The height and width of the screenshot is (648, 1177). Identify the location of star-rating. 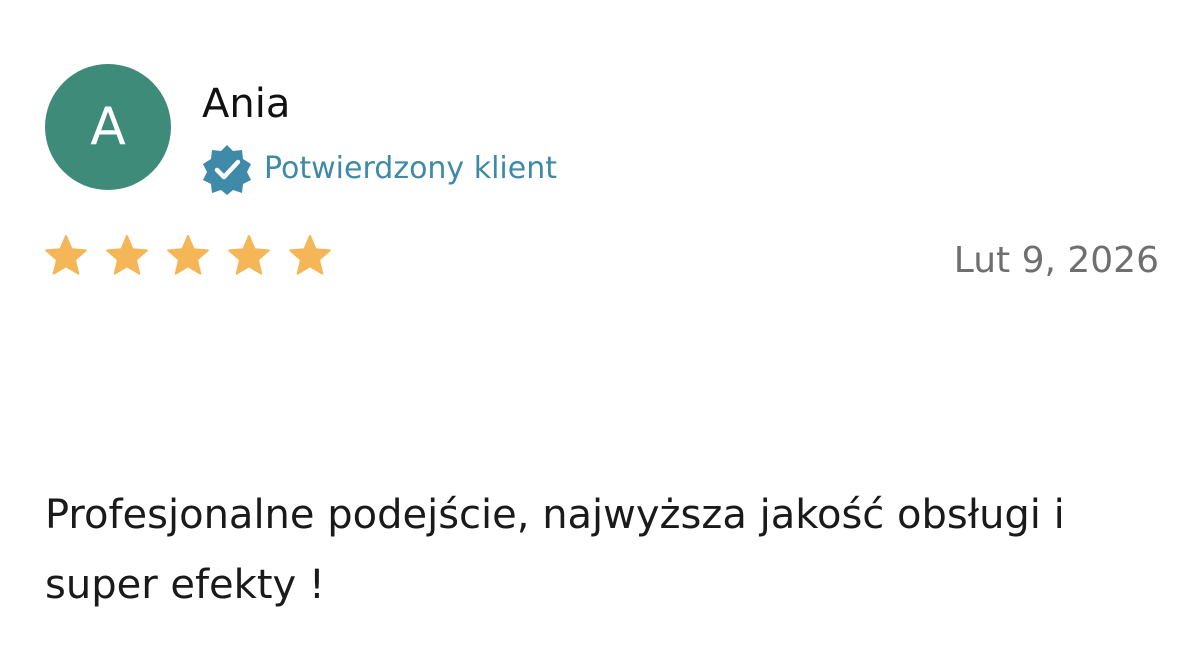
(188, 256).